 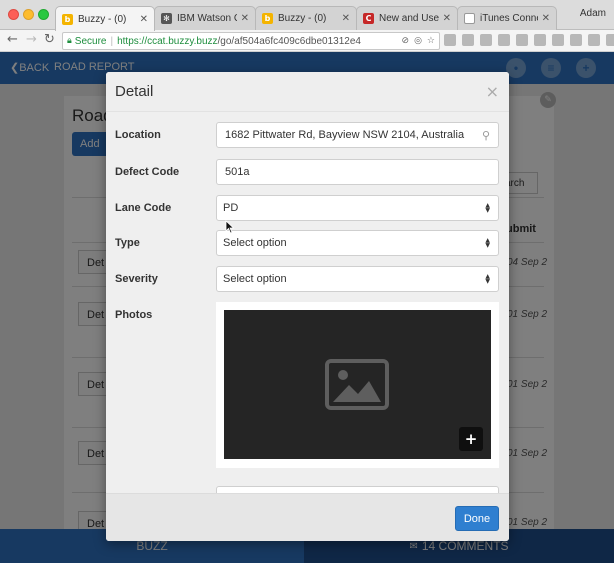 I want to click on severity-label: Severity, so click(x=136, y=279).